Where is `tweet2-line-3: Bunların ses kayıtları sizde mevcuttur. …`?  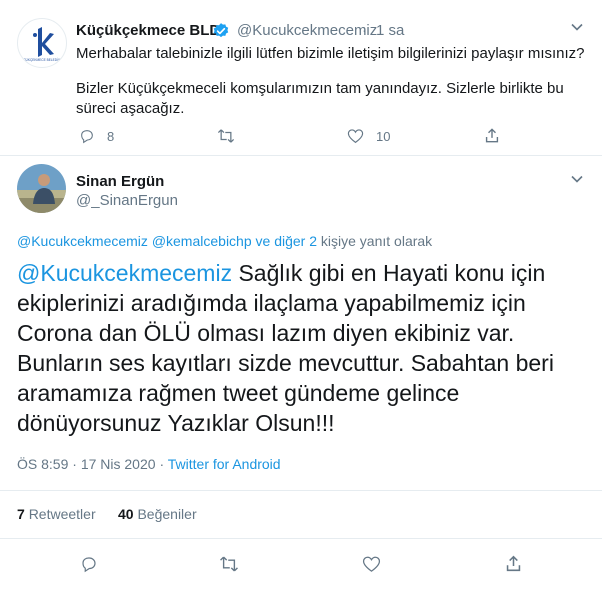
tweet2-line-3: Bunların ses kayıtları sizde mevcuttur. … is located at coordinates (285, 363).